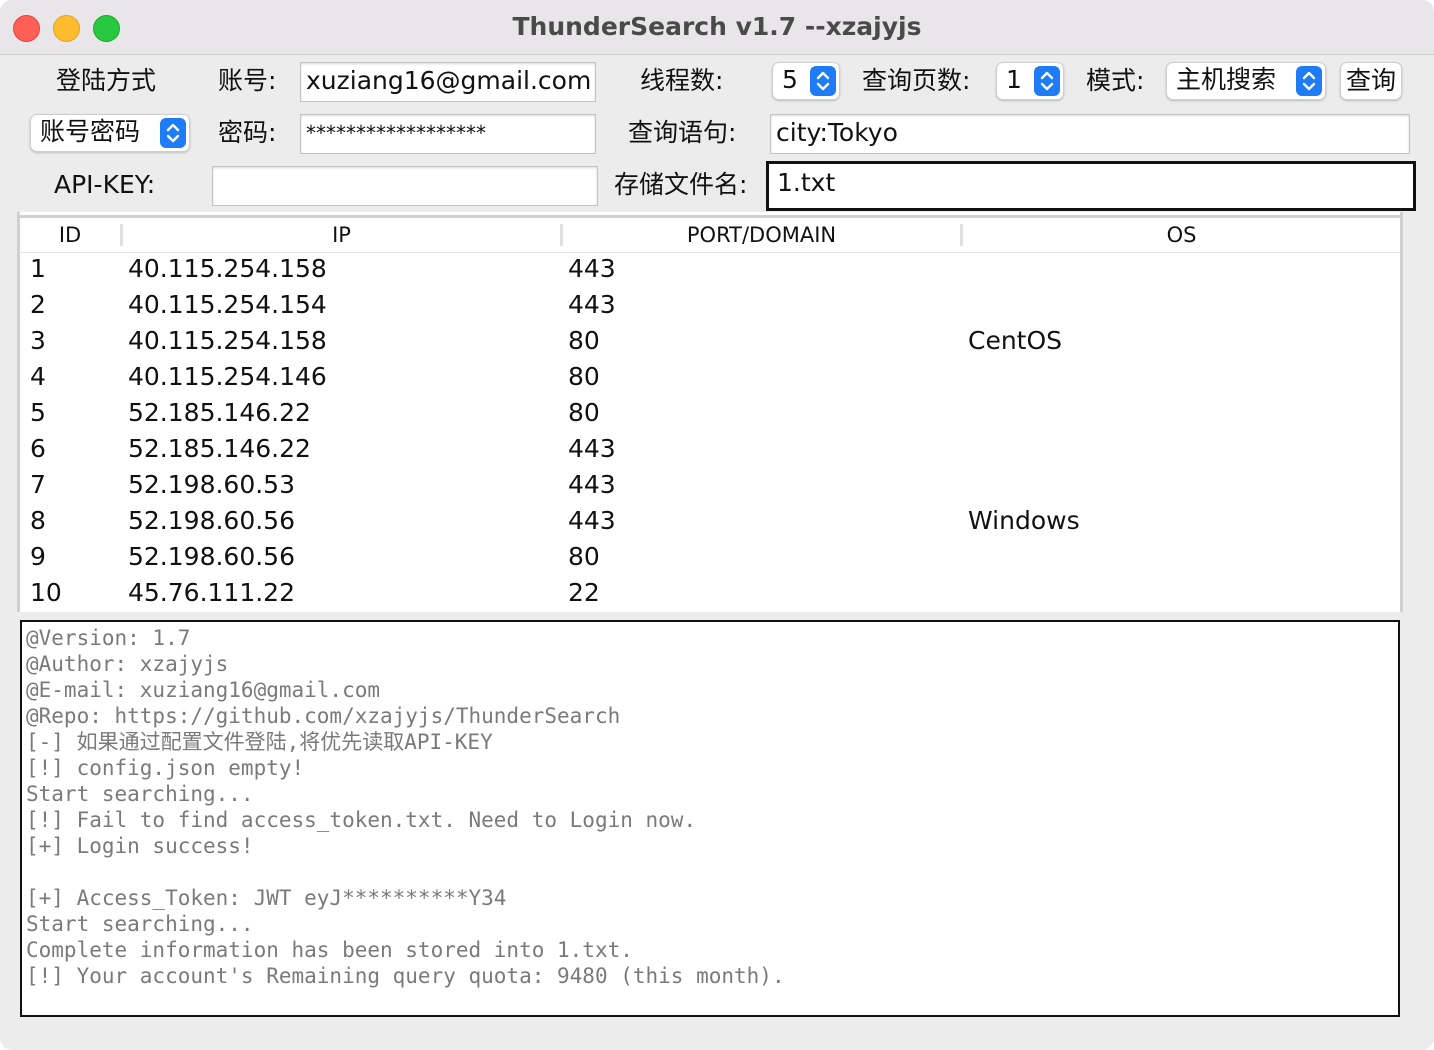  Describe the element at coordinates (916, 80) in the screenshot. I see `pages-label: 查询页数:` at that location.